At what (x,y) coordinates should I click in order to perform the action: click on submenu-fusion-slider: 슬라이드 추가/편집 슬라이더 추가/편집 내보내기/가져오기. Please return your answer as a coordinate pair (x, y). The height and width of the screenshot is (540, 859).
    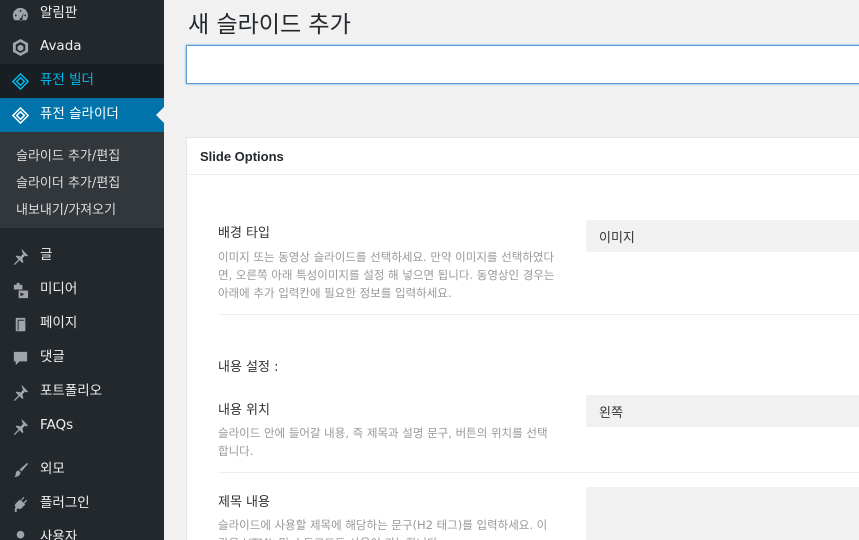
    Looking at the image, I should click on (82, 180).